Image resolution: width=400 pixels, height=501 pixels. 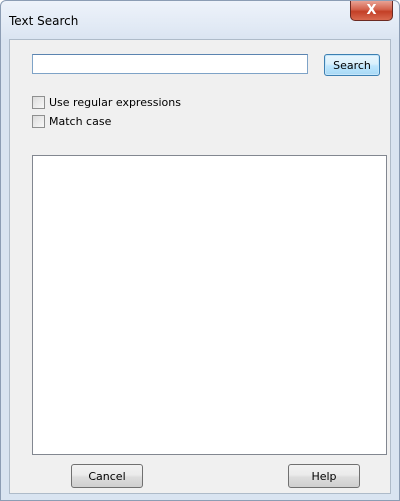 I want to click on window-title: Text Search, so click(x=44, y=21).